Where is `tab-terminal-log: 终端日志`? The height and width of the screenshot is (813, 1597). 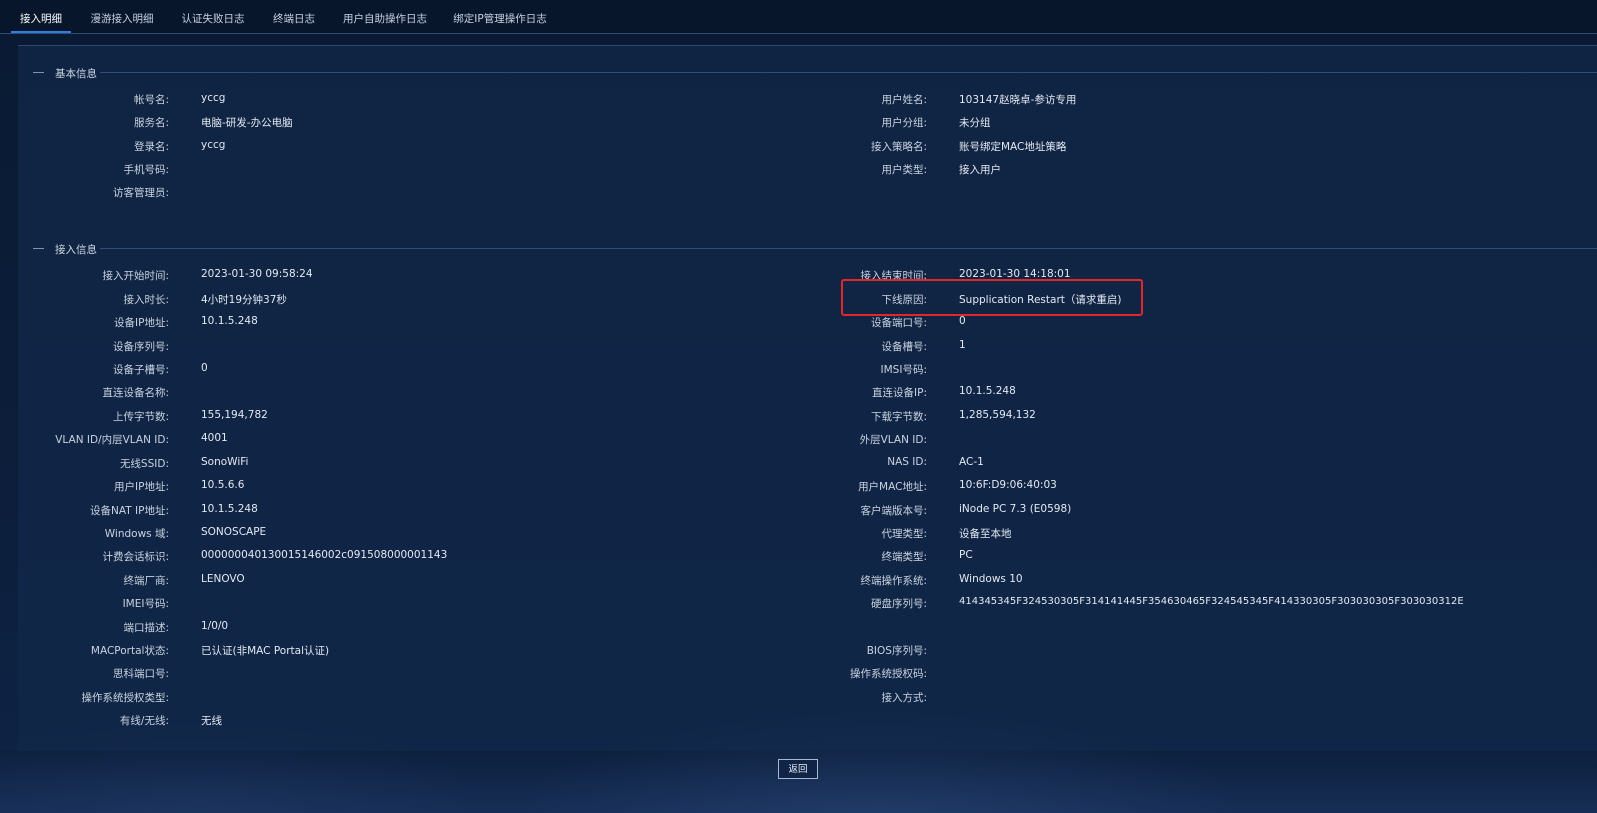
tab-terminal-log: 终端日志 is located at coordinates (294, 16).